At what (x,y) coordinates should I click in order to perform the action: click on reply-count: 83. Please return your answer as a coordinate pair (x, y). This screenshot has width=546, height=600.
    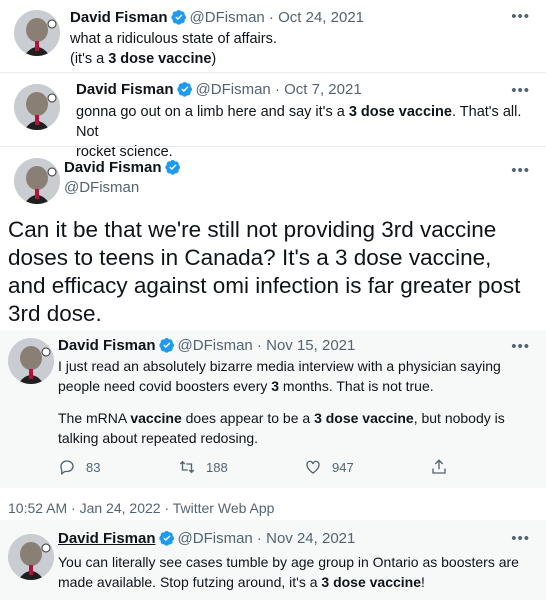
    Looking at the image, I should click on (93, 467).